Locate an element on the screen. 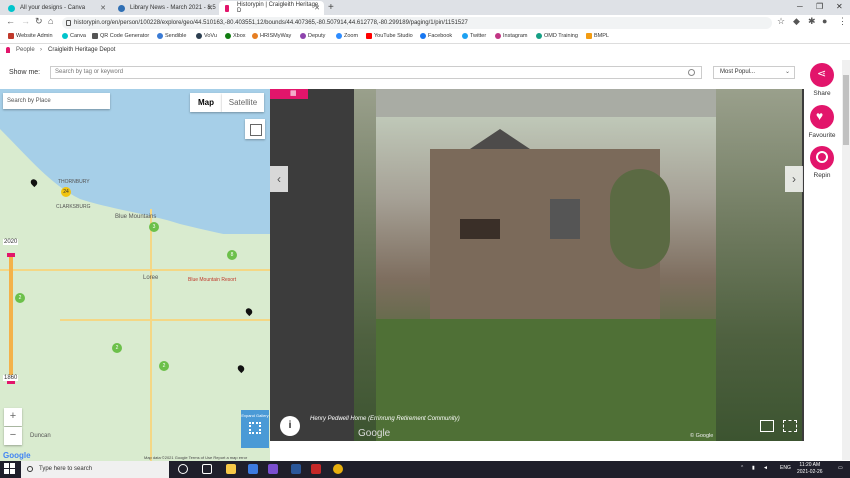 This screenshot has height=478, width=850. fullscreen-icon is located at coordinates (790, 426).